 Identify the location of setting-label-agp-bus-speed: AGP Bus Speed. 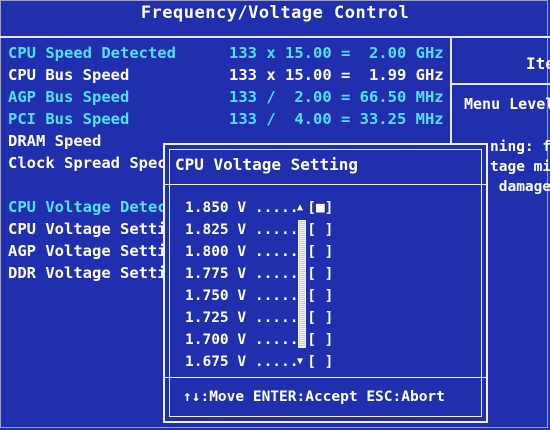
(69, 97).